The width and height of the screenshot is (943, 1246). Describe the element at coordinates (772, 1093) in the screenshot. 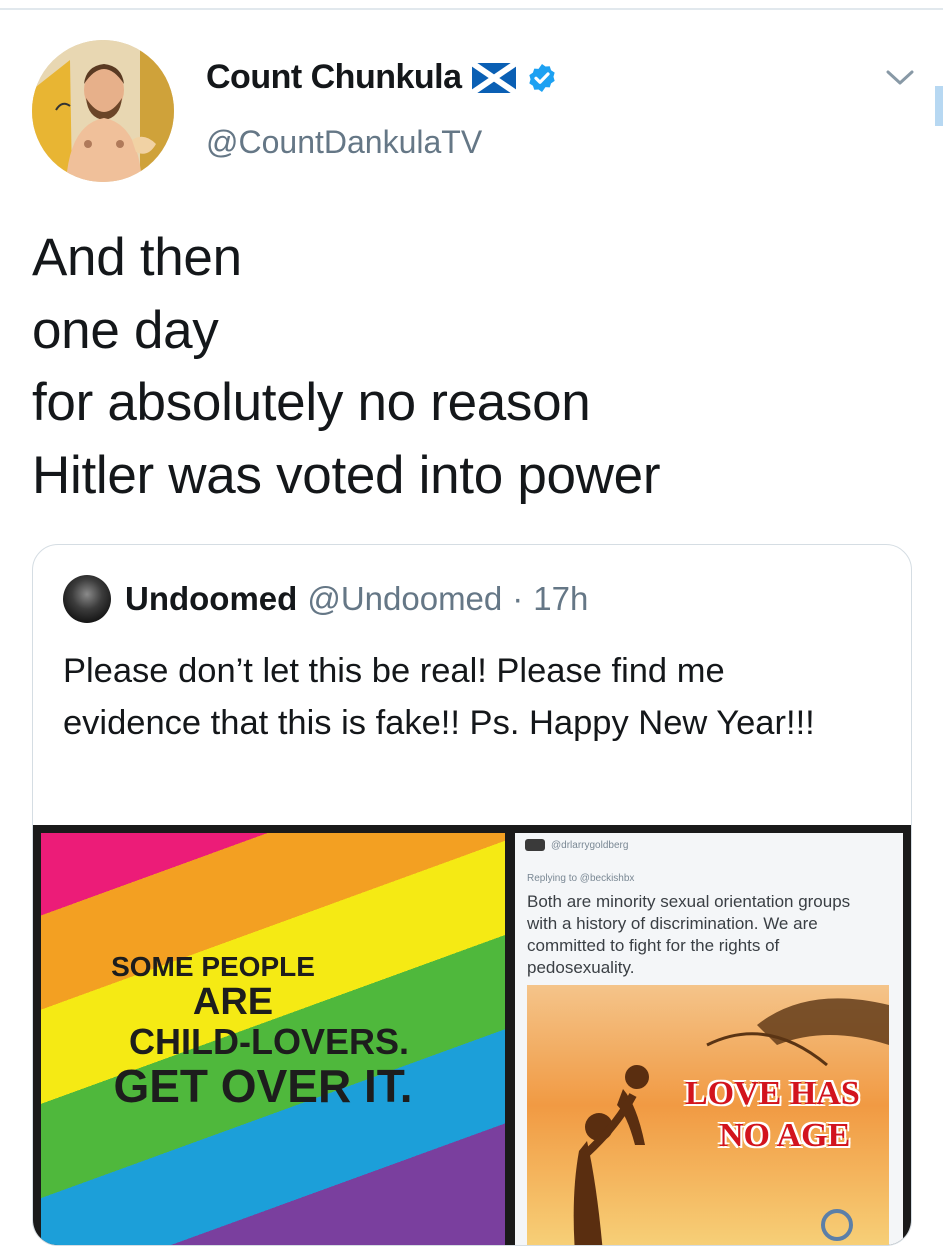

I see `poster-line-1: LOVE HAS` at that location.